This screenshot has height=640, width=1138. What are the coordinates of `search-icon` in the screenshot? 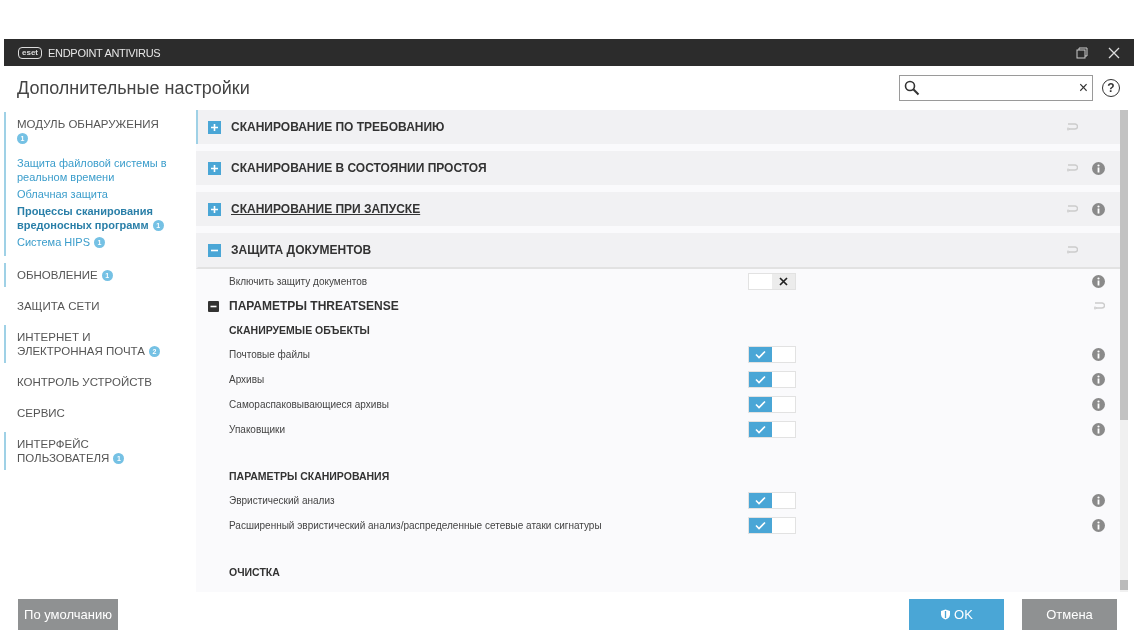 It's located at (912, 88).